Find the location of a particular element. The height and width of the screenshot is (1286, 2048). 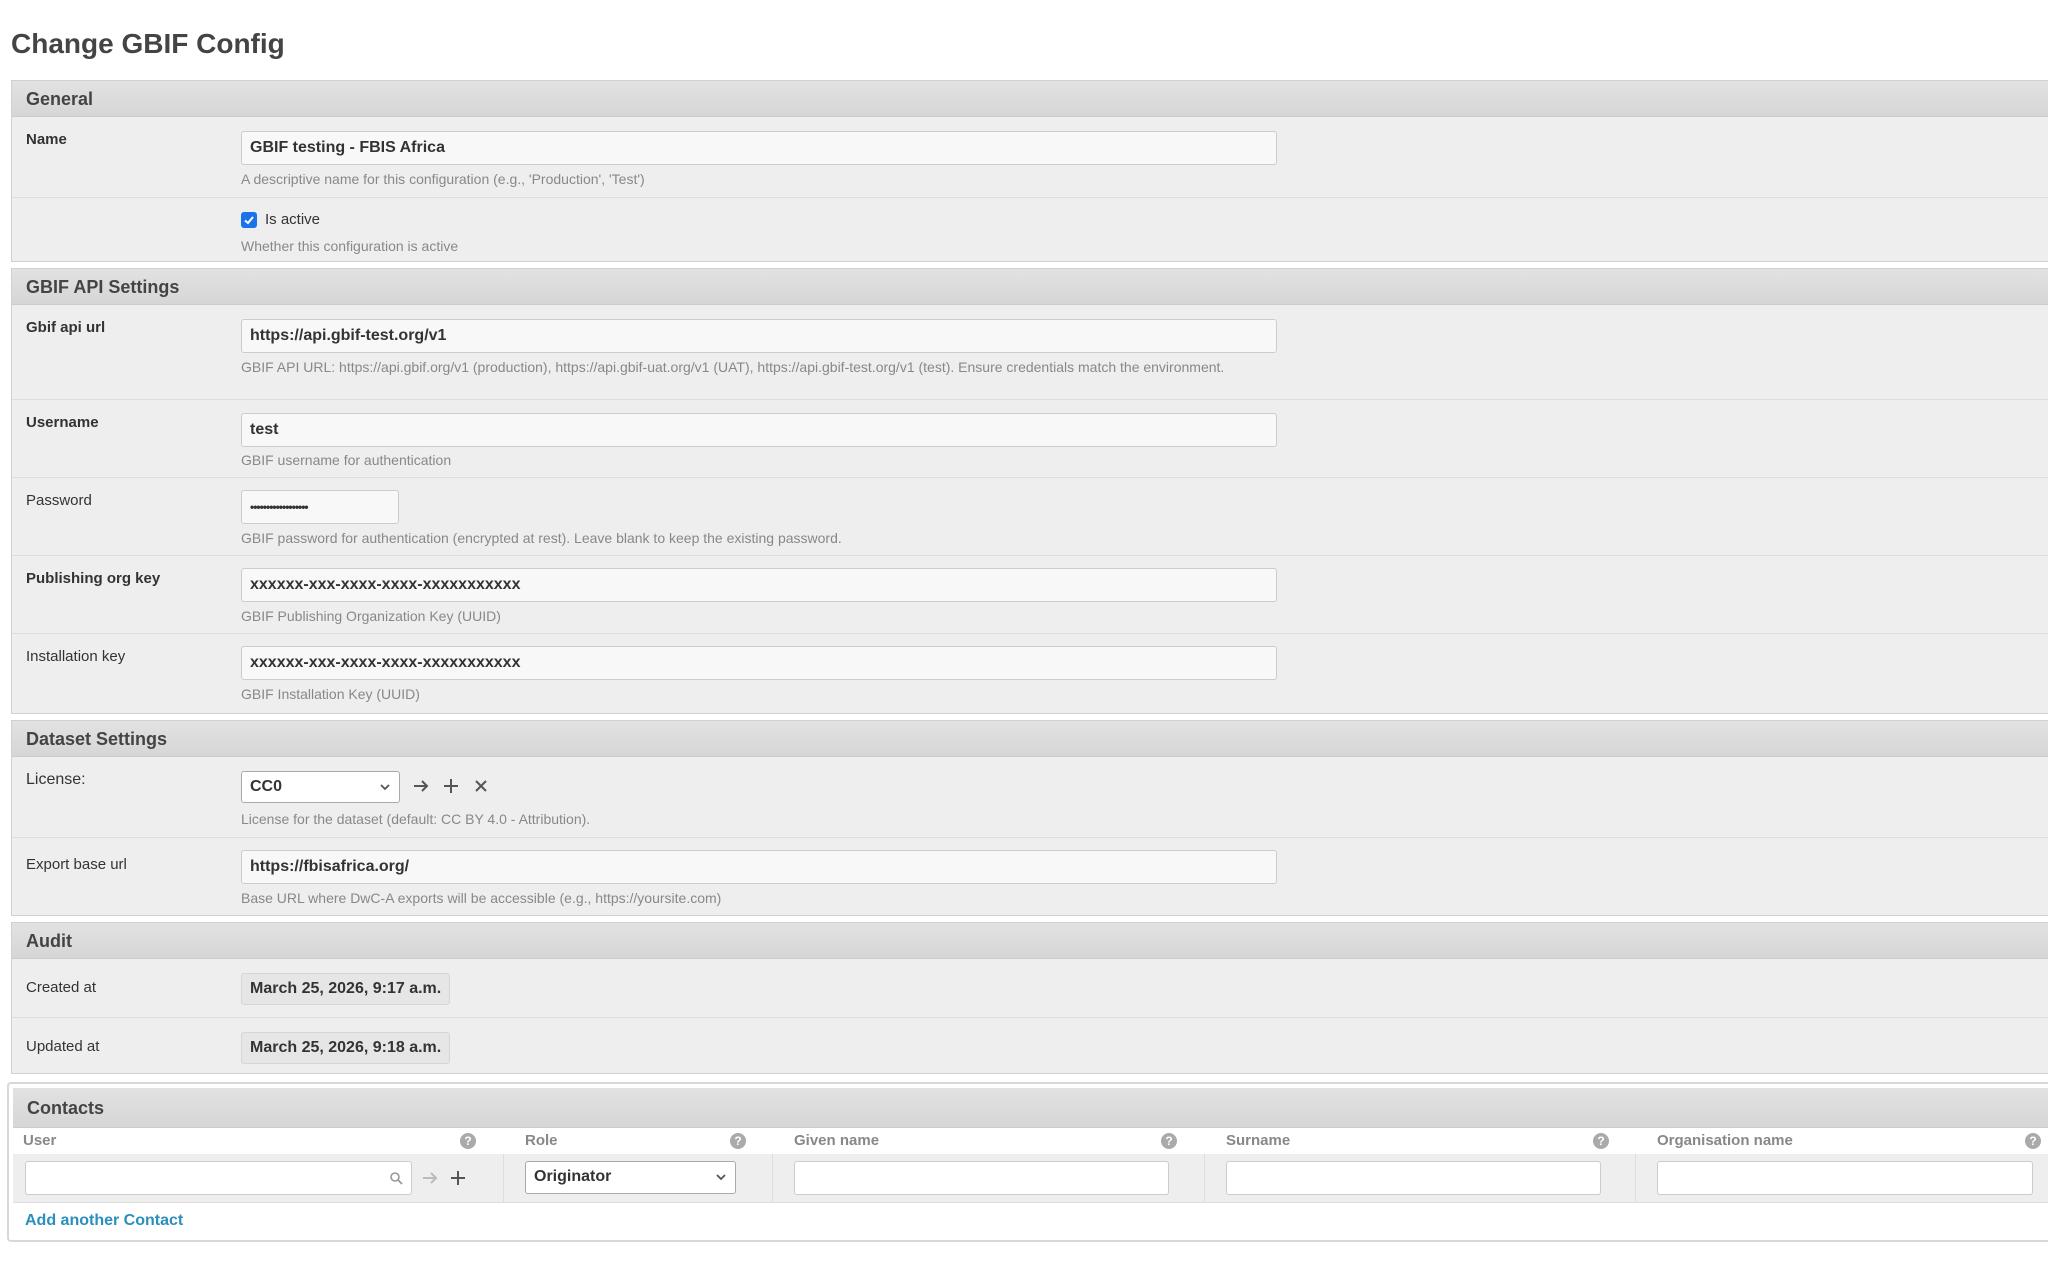

col-organisation: Organisation name is located at coordinates (1725, 1140).